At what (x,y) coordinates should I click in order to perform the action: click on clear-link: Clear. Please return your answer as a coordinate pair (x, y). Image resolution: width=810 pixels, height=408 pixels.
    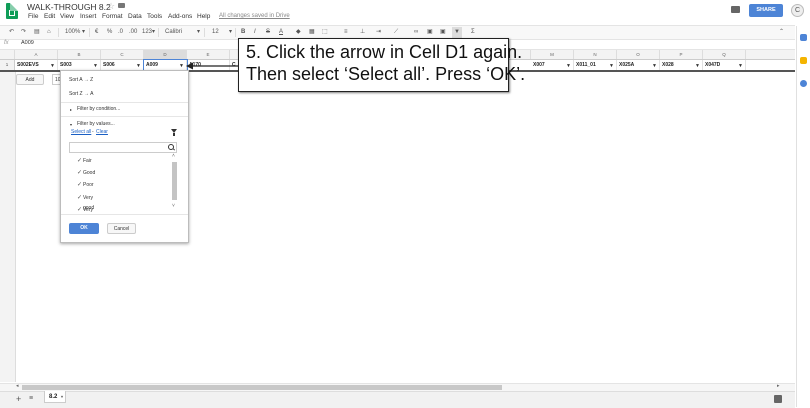
    Looking at the image, I should click on (102, 132).